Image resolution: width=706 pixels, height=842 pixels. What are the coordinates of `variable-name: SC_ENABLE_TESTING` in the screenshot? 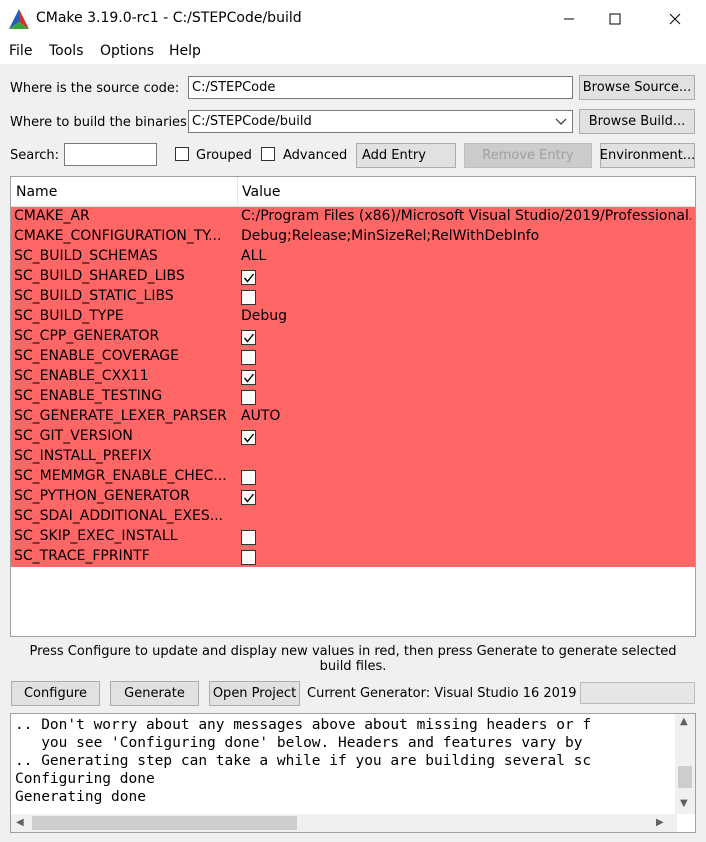 It's located at (88, 396).